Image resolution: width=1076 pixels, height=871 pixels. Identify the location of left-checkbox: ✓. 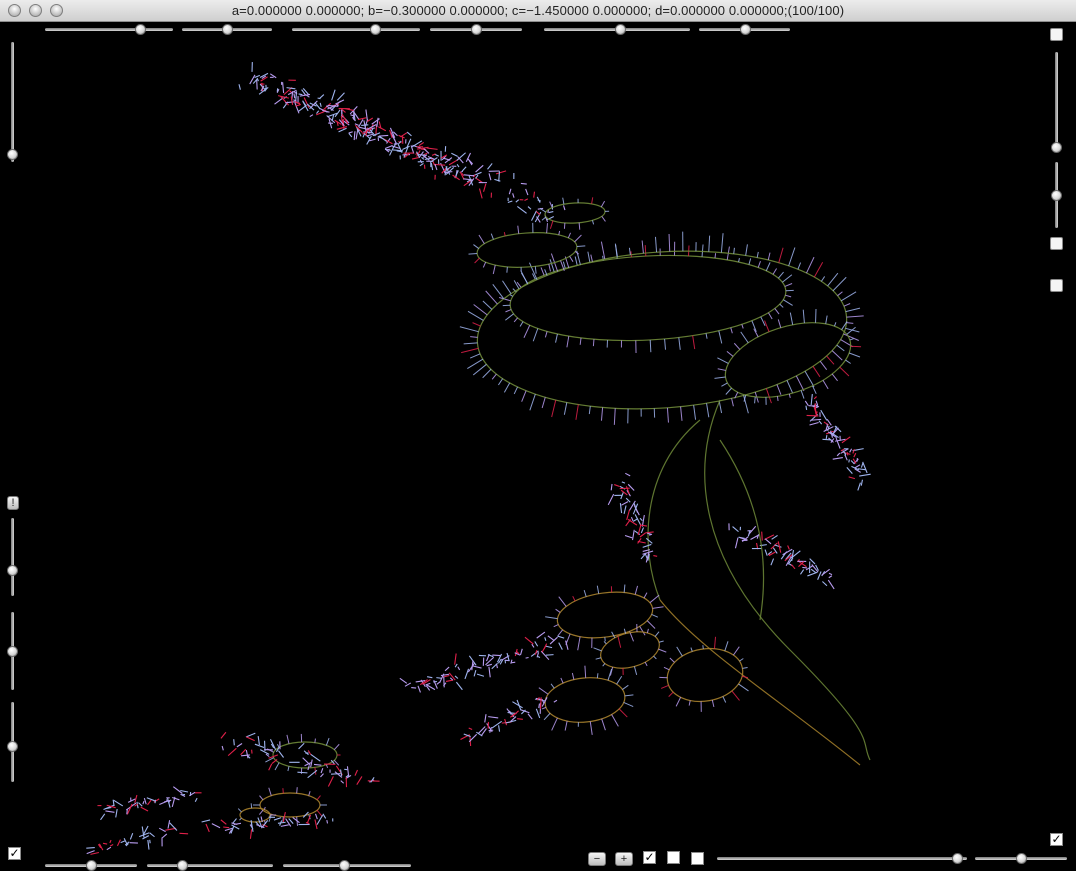
(14, 853).